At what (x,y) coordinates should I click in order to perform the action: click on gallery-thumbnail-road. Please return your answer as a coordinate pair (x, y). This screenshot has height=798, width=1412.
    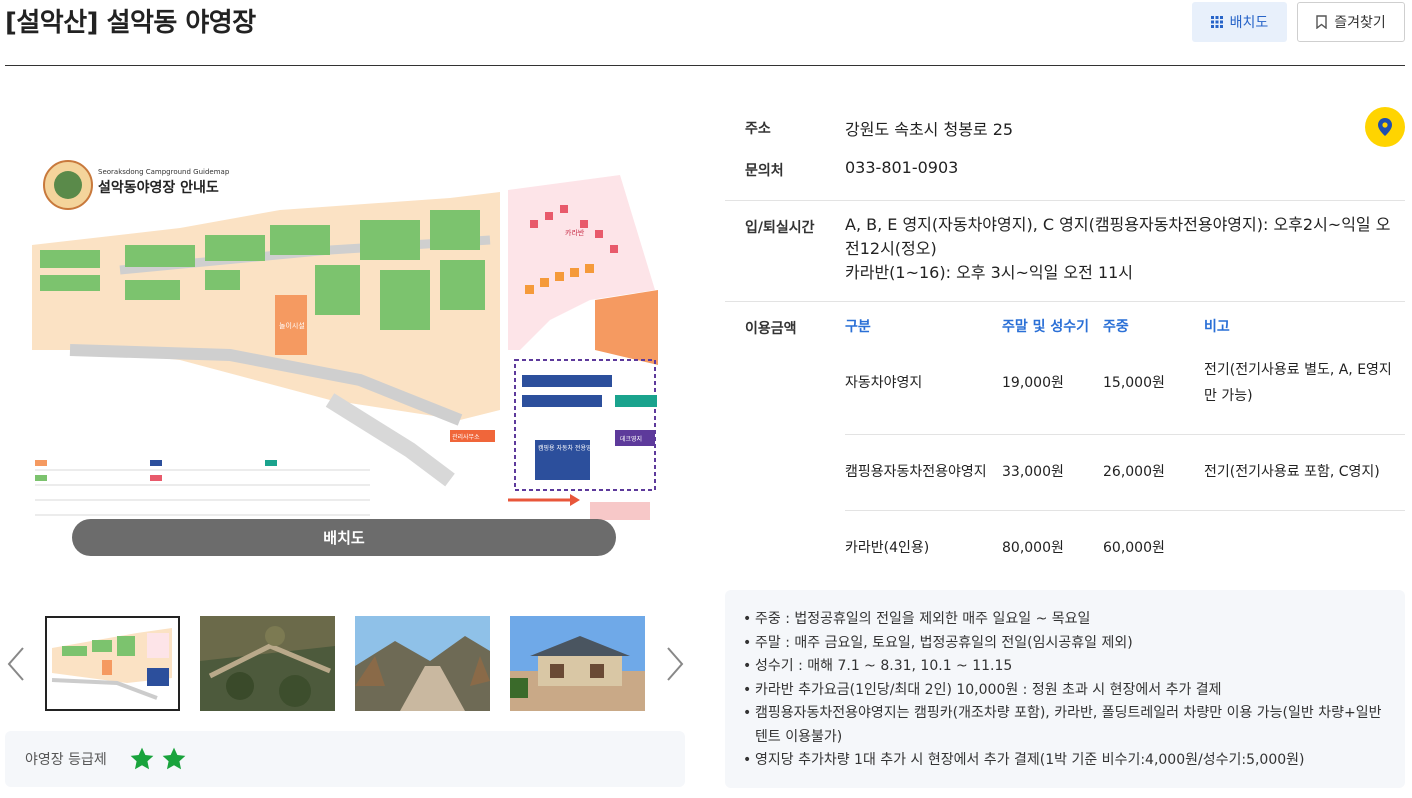
    Looking at the image, I should click on (422, 663).